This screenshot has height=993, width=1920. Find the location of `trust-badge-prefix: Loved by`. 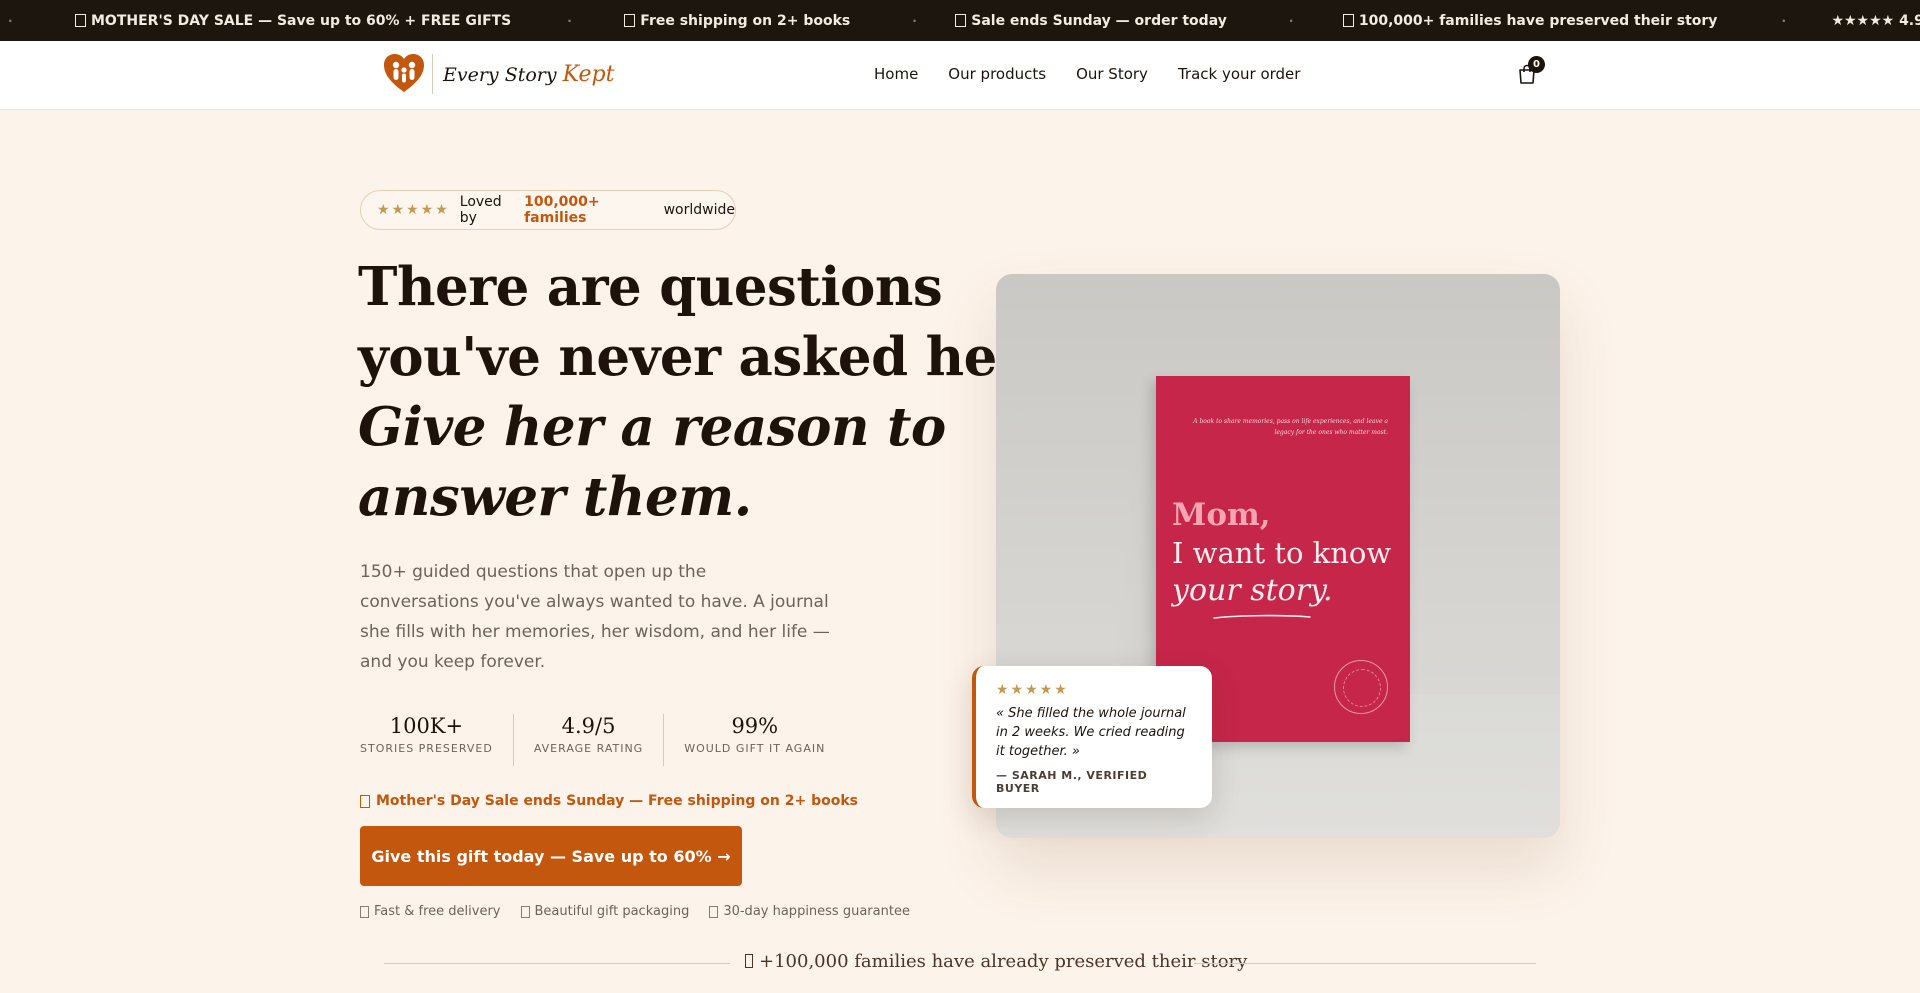

trust-badge-prefix: Loved by is located at coordinates (480, 210).